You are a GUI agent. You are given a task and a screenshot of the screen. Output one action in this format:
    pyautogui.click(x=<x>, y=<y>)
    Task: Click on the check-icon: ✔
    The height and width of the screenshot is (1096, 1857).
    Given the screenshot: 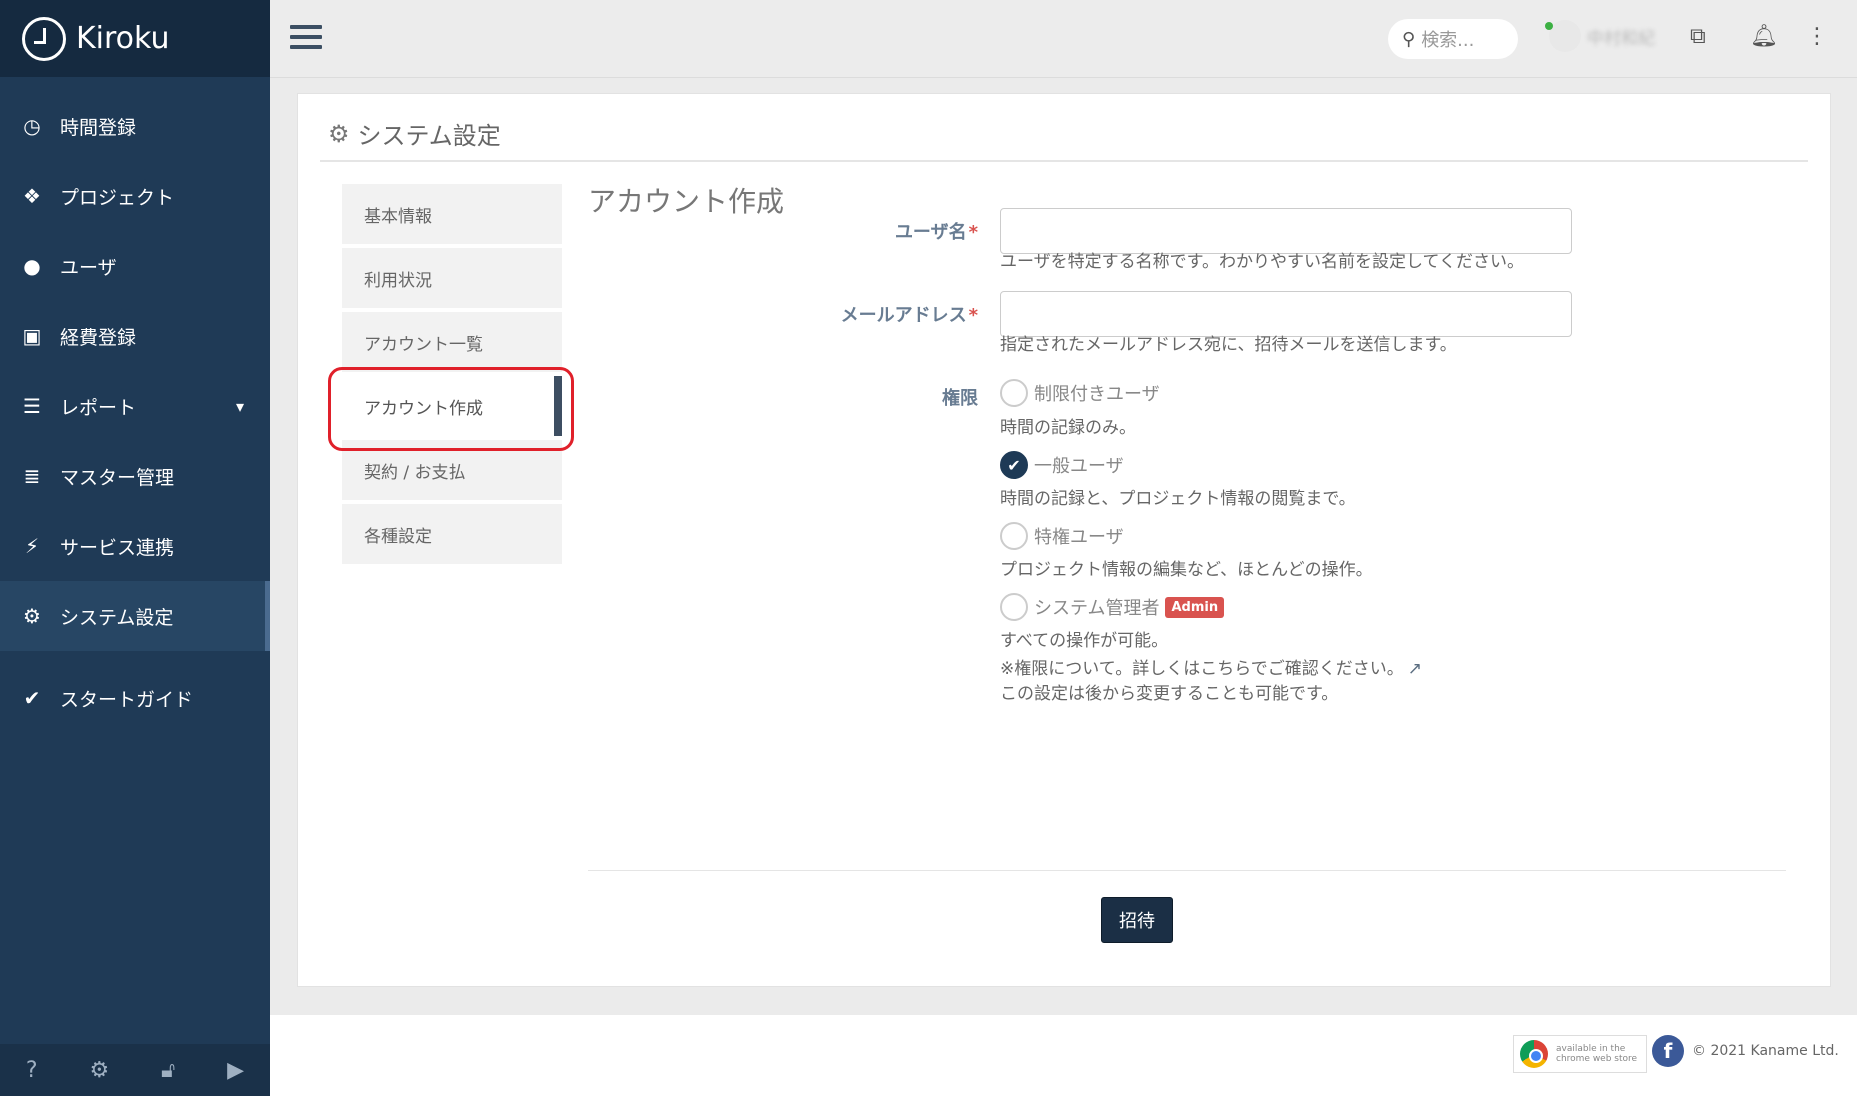 What is the action you would take?
    pyautogui.click(x=32, y=698)
    